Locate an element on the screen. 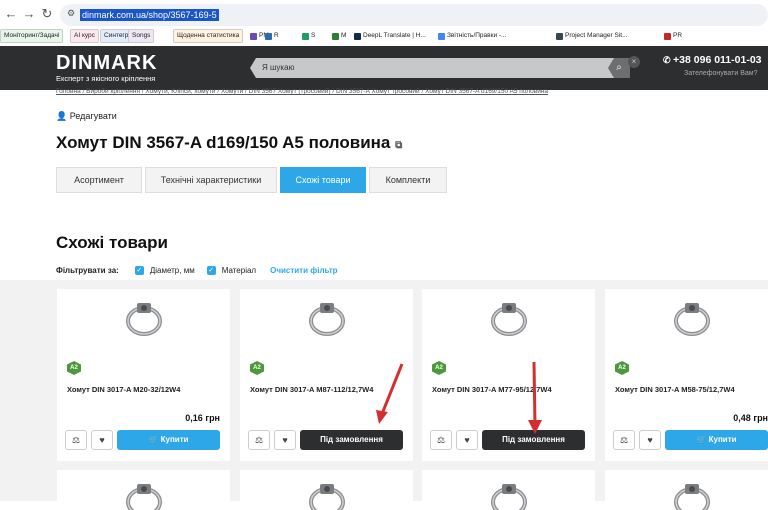 The image size is (768, 510). bookmark-label: AI курс is located at coordinates (84, 36).